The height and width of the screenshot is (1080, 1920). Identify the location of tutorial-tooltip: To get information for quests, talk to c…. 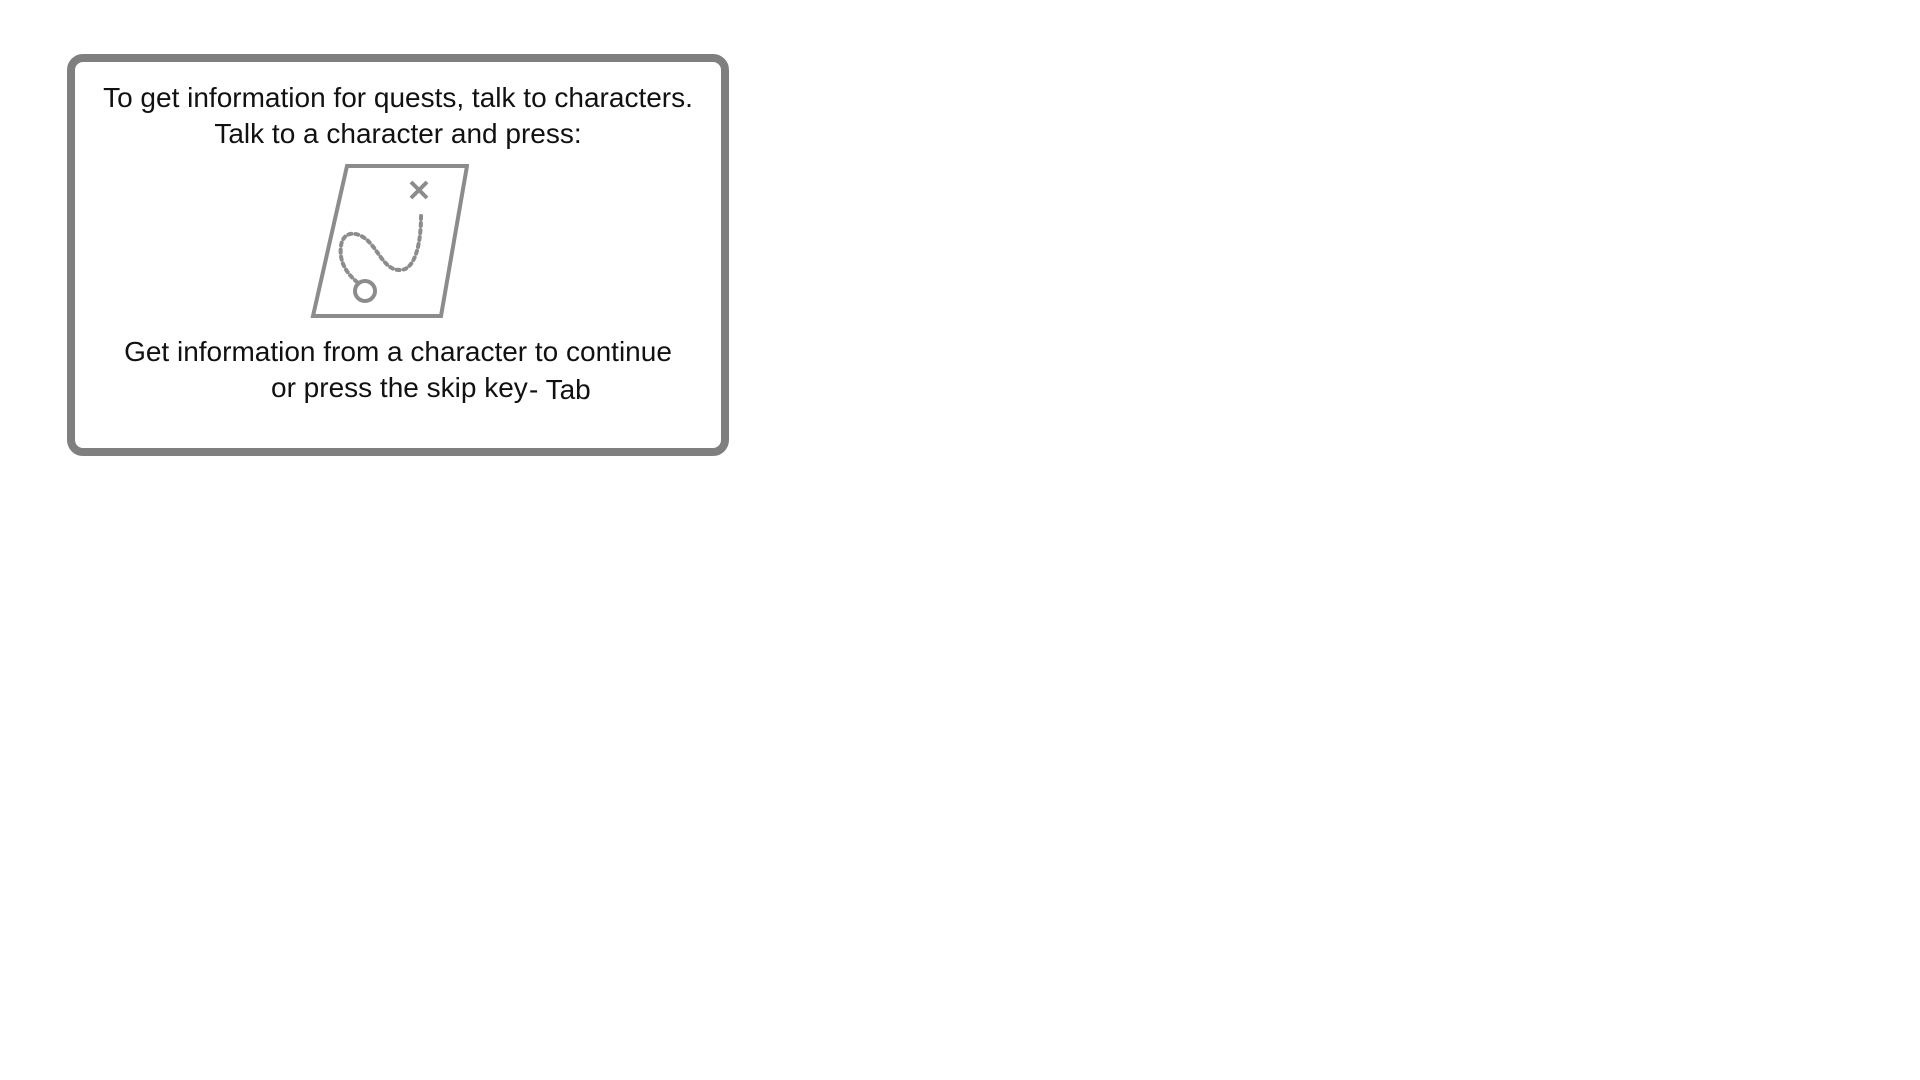
(398, 255).